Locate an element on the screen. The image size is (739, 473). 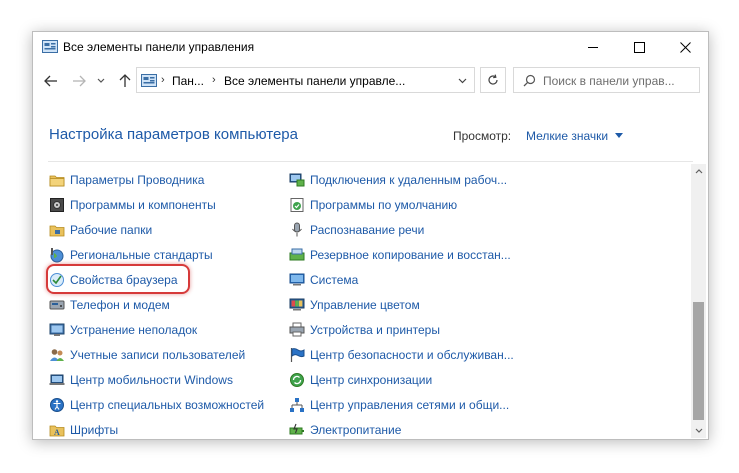
view-label: Просмотр: is located at coordinates (482, 136).